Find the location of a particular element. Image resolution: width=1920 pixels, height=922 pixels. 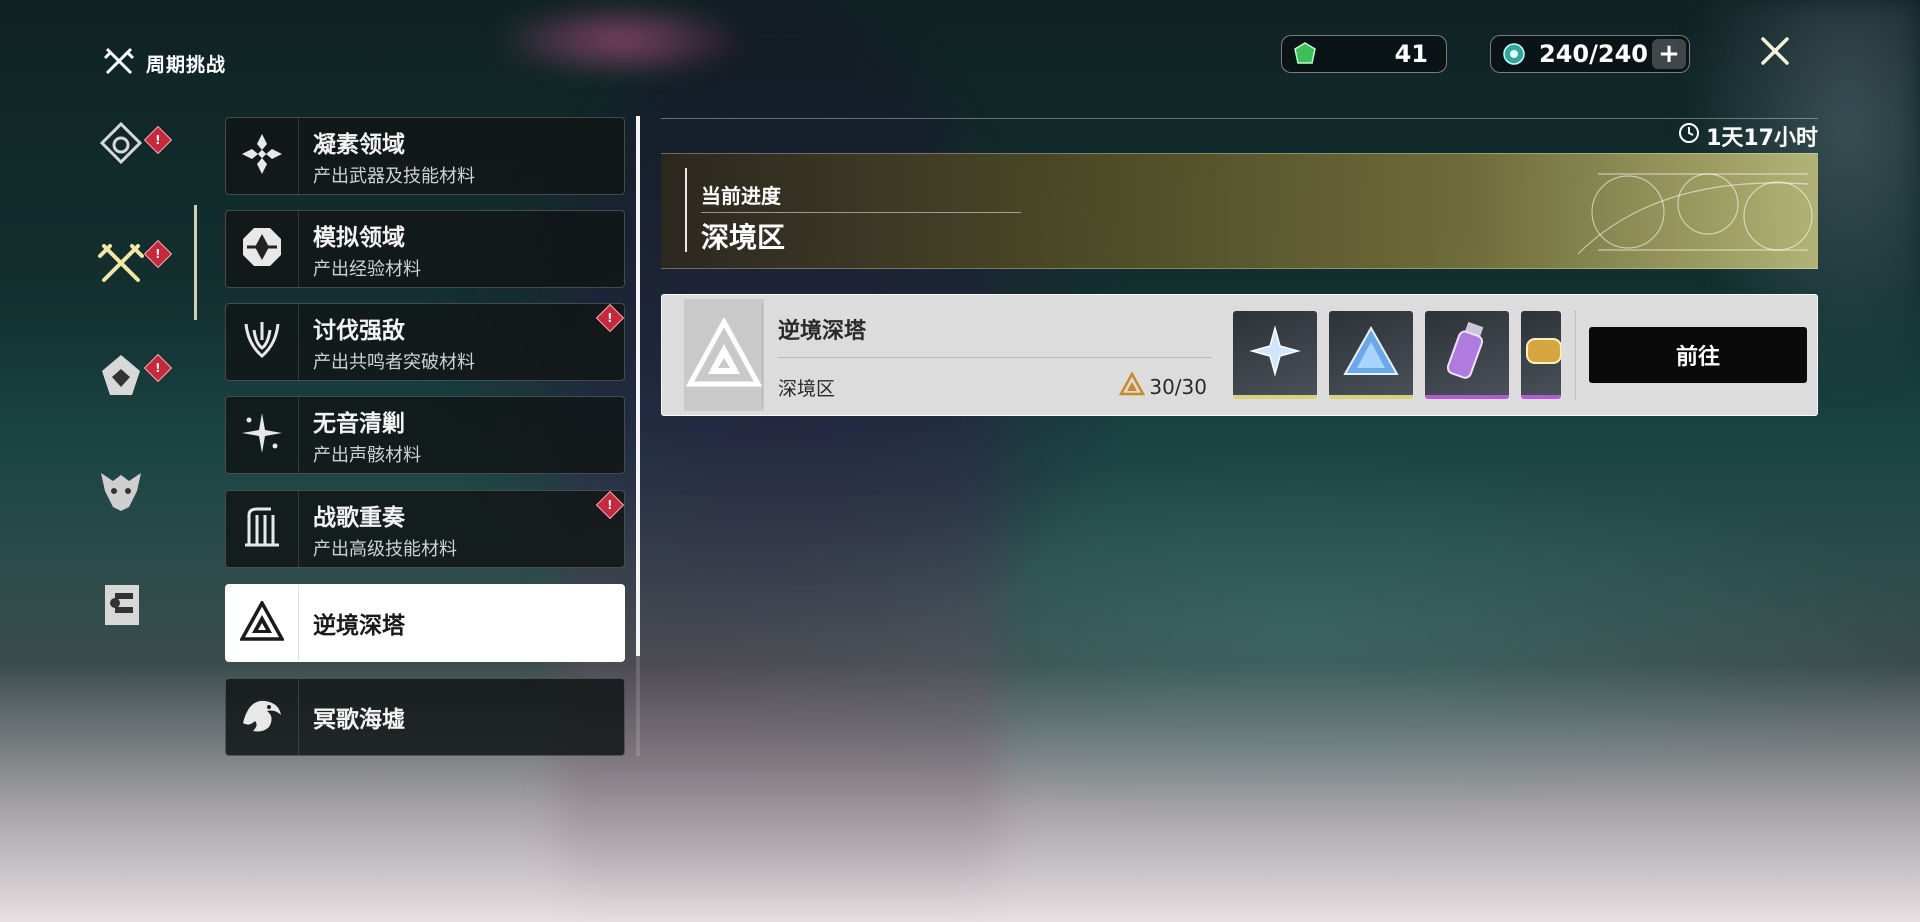

rail-active-indicator is located at coordinates (195, 262).